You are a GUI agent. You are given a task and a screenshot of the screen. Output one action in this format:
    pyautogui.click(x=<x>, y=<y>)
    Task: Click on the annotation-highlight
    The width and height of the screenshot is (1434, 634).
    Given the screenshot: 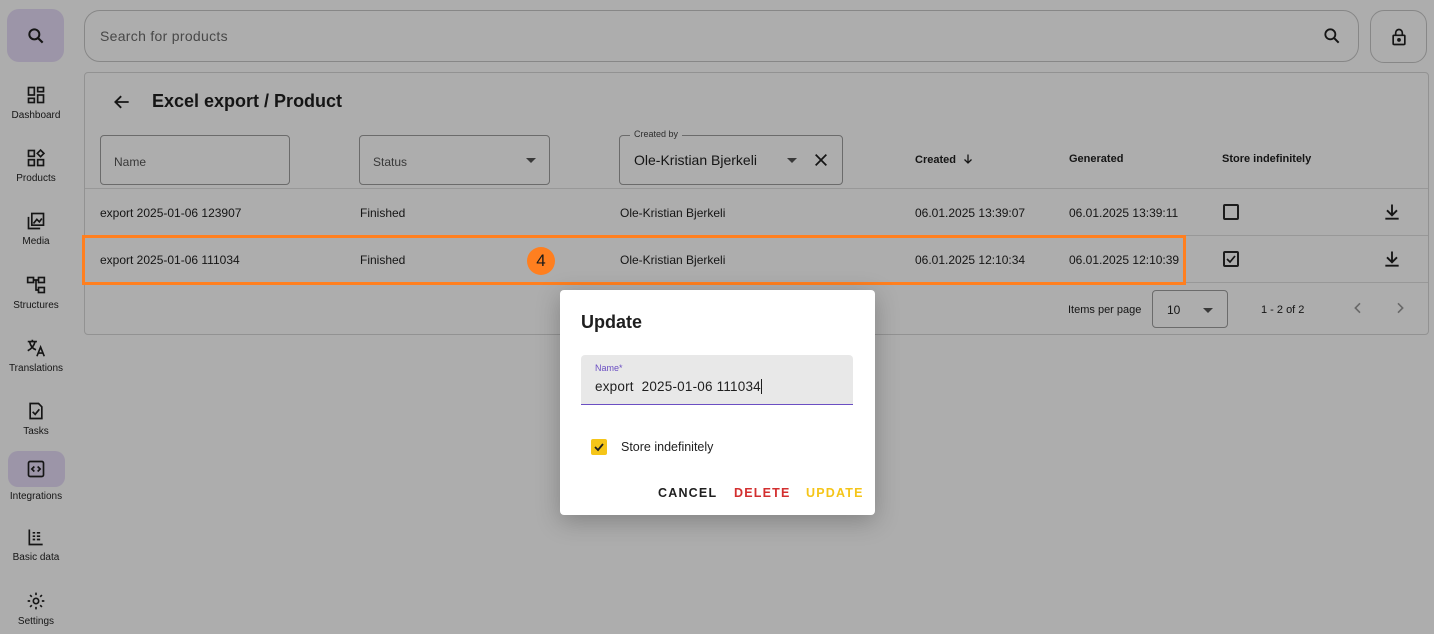 What is the action you would take?
    pyautogui.click(x=634, y=260)
    